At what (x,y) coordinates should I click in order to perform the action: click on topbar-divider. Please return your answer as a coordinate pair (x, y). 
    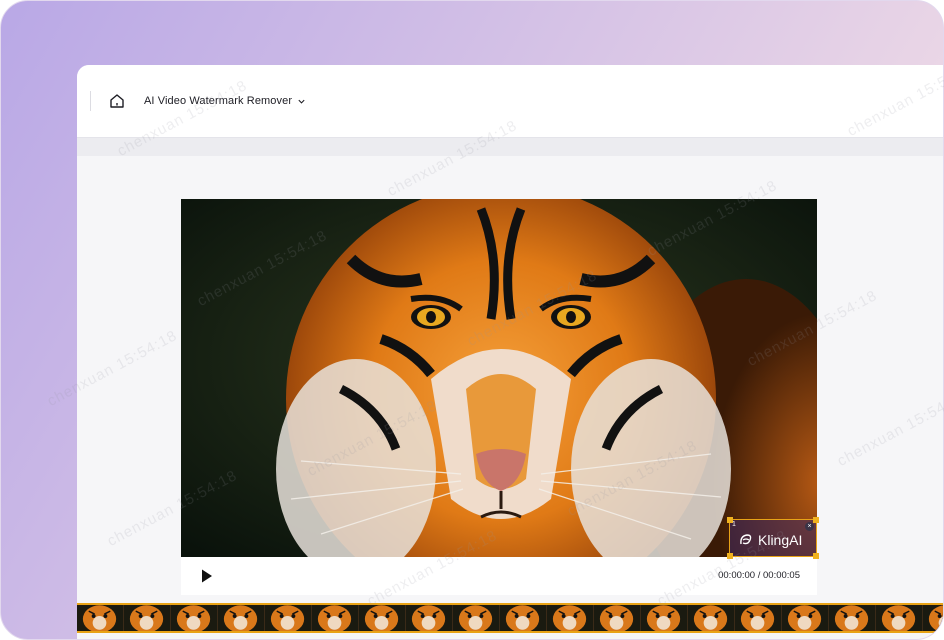
    Looking at the image, I should click on (90, 101).